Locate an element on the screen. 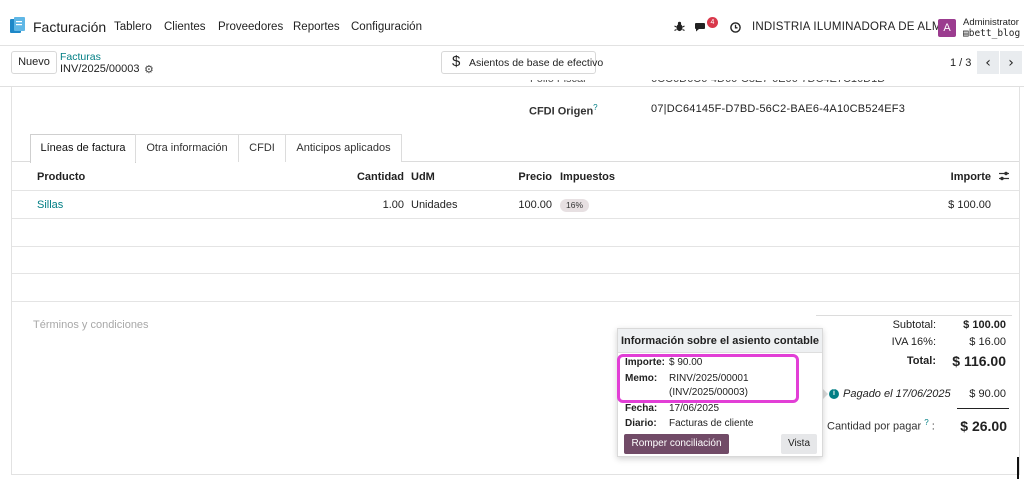  menu-reportes: Reportes is located at coordinates (316, 27).